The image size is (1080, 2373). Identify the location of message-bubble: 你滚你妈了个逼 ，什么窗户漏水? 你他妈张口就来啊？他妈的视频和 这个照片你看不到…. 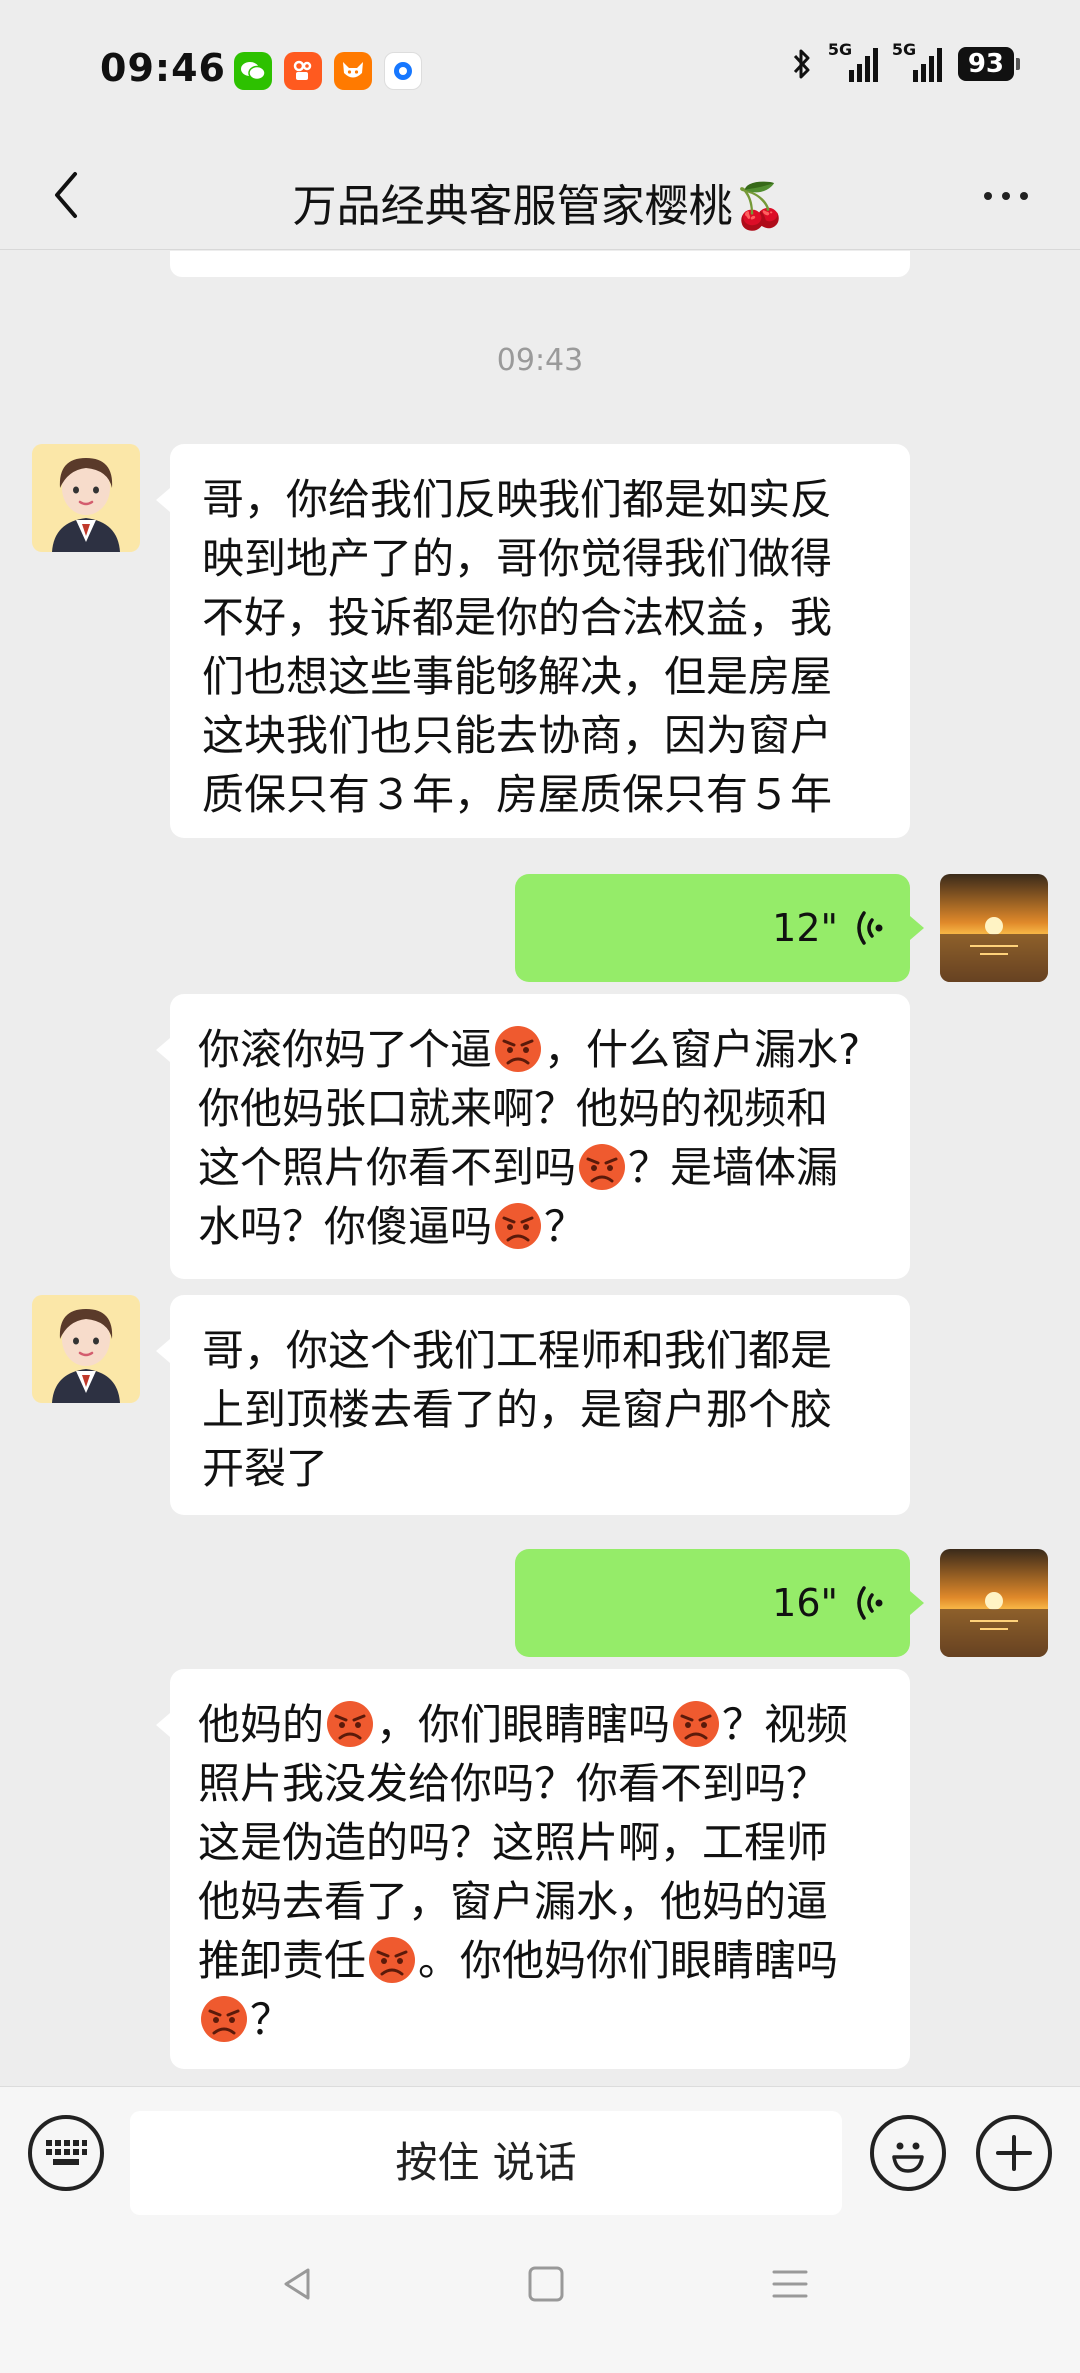
(533, 1136).